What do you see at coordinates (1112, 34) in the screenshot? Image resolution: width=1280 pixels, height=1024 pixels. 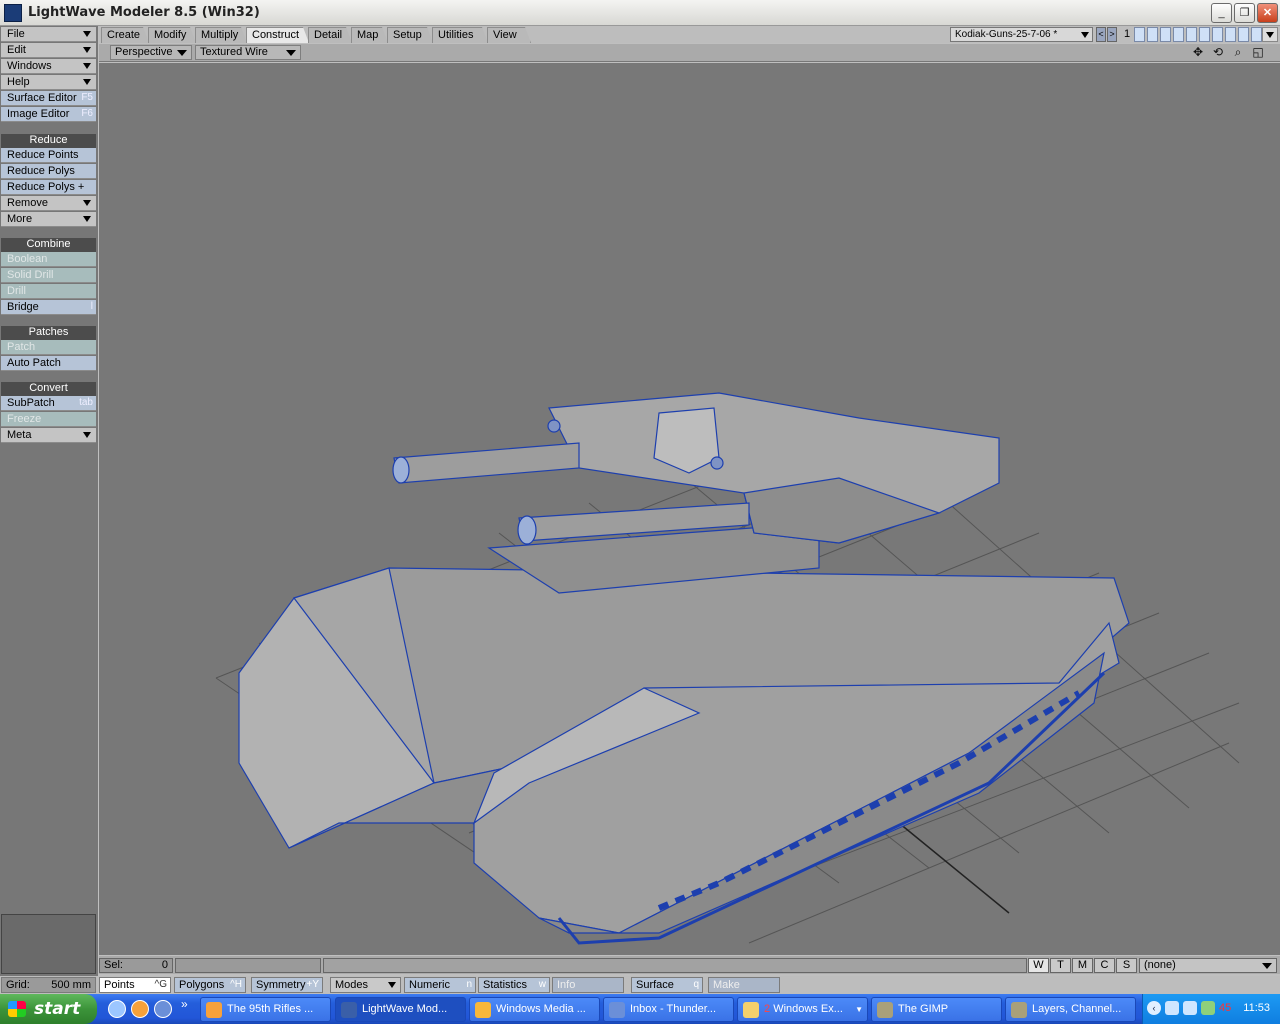 I see `next-layer-button: >` at bounding box center [1112, 34].